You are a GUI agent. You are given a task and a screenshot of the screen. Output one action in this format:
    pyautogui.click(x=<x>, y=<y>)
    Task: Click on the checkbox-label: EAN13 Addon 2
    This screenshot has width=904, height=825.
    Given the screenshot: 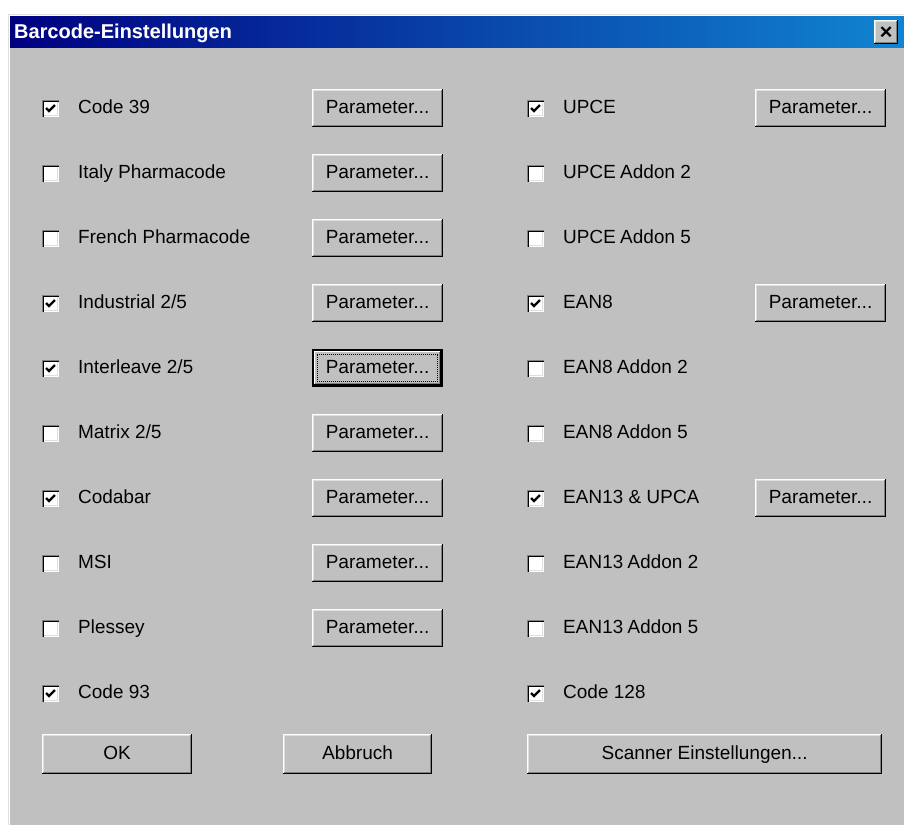 What is the action you would take?
    pyautogui.click(x=630, y=563)
    